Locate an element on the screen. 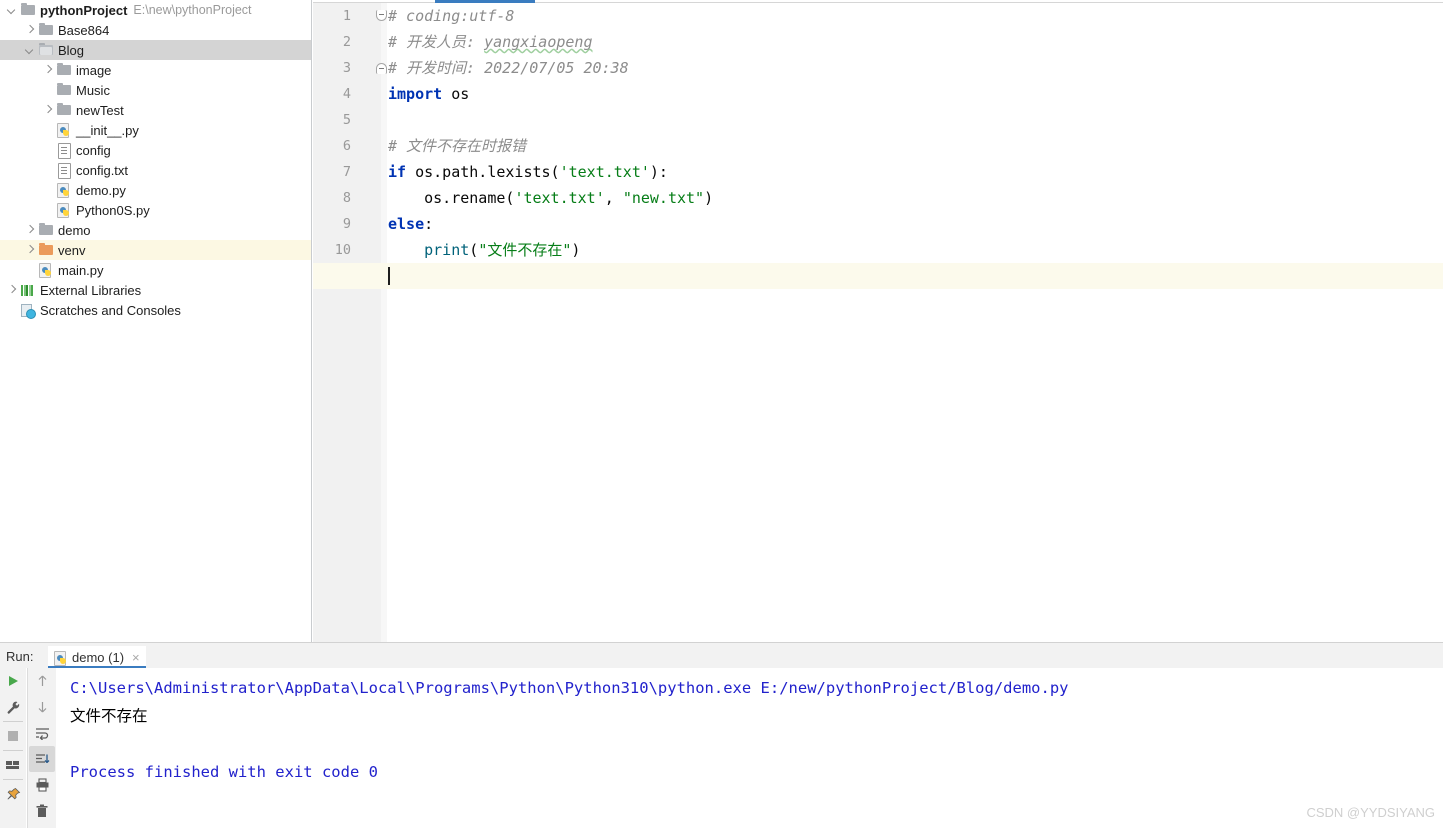 The width and height of the screenshot is (1443, 828). layout-button is located at coordinates (13, 765).